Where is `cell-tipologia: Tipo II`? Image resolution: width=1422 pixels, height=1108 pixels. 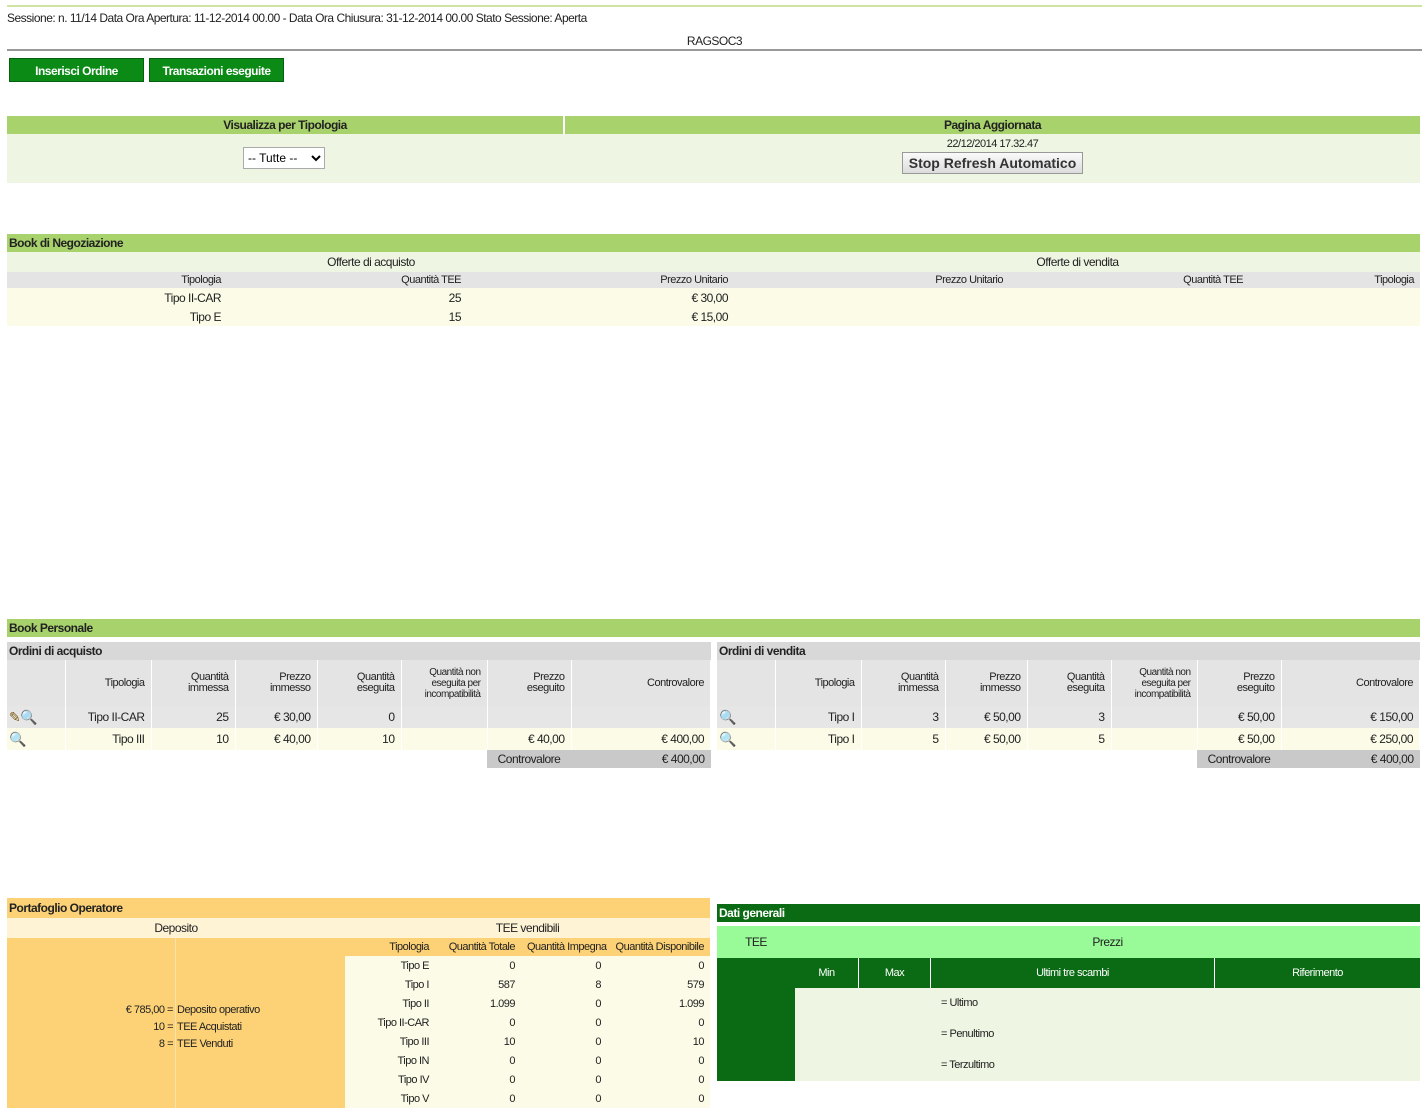
cell-tipologia: Tipo II is located at coordinates (415, 1003).